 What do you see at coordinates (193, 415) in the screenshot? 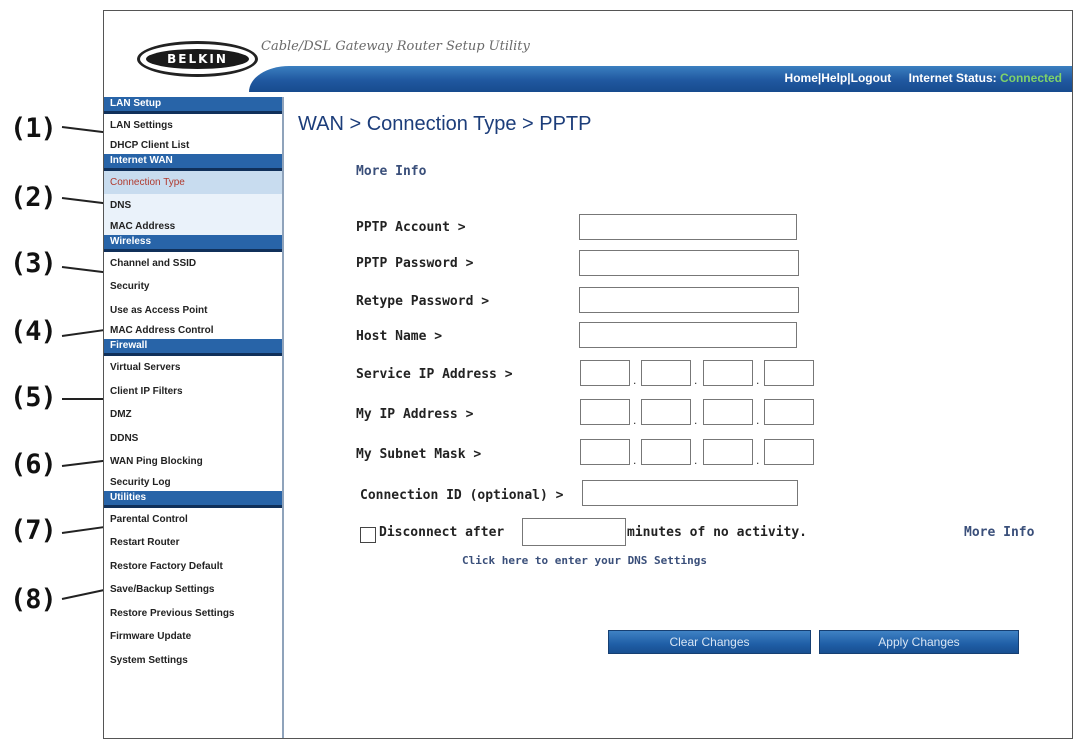
I see `sidebar-item-dmz: DMZ` at bounding box center [193, 415].